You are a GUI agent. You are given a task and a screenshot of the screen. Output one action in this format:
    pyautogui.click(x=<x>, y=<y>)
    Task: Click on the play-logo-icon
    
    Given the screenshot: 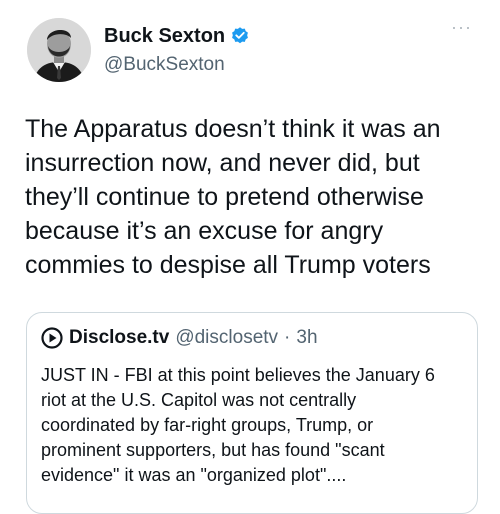 What is the action you would take?
    pyautogui.click(x=52, y=338)
    